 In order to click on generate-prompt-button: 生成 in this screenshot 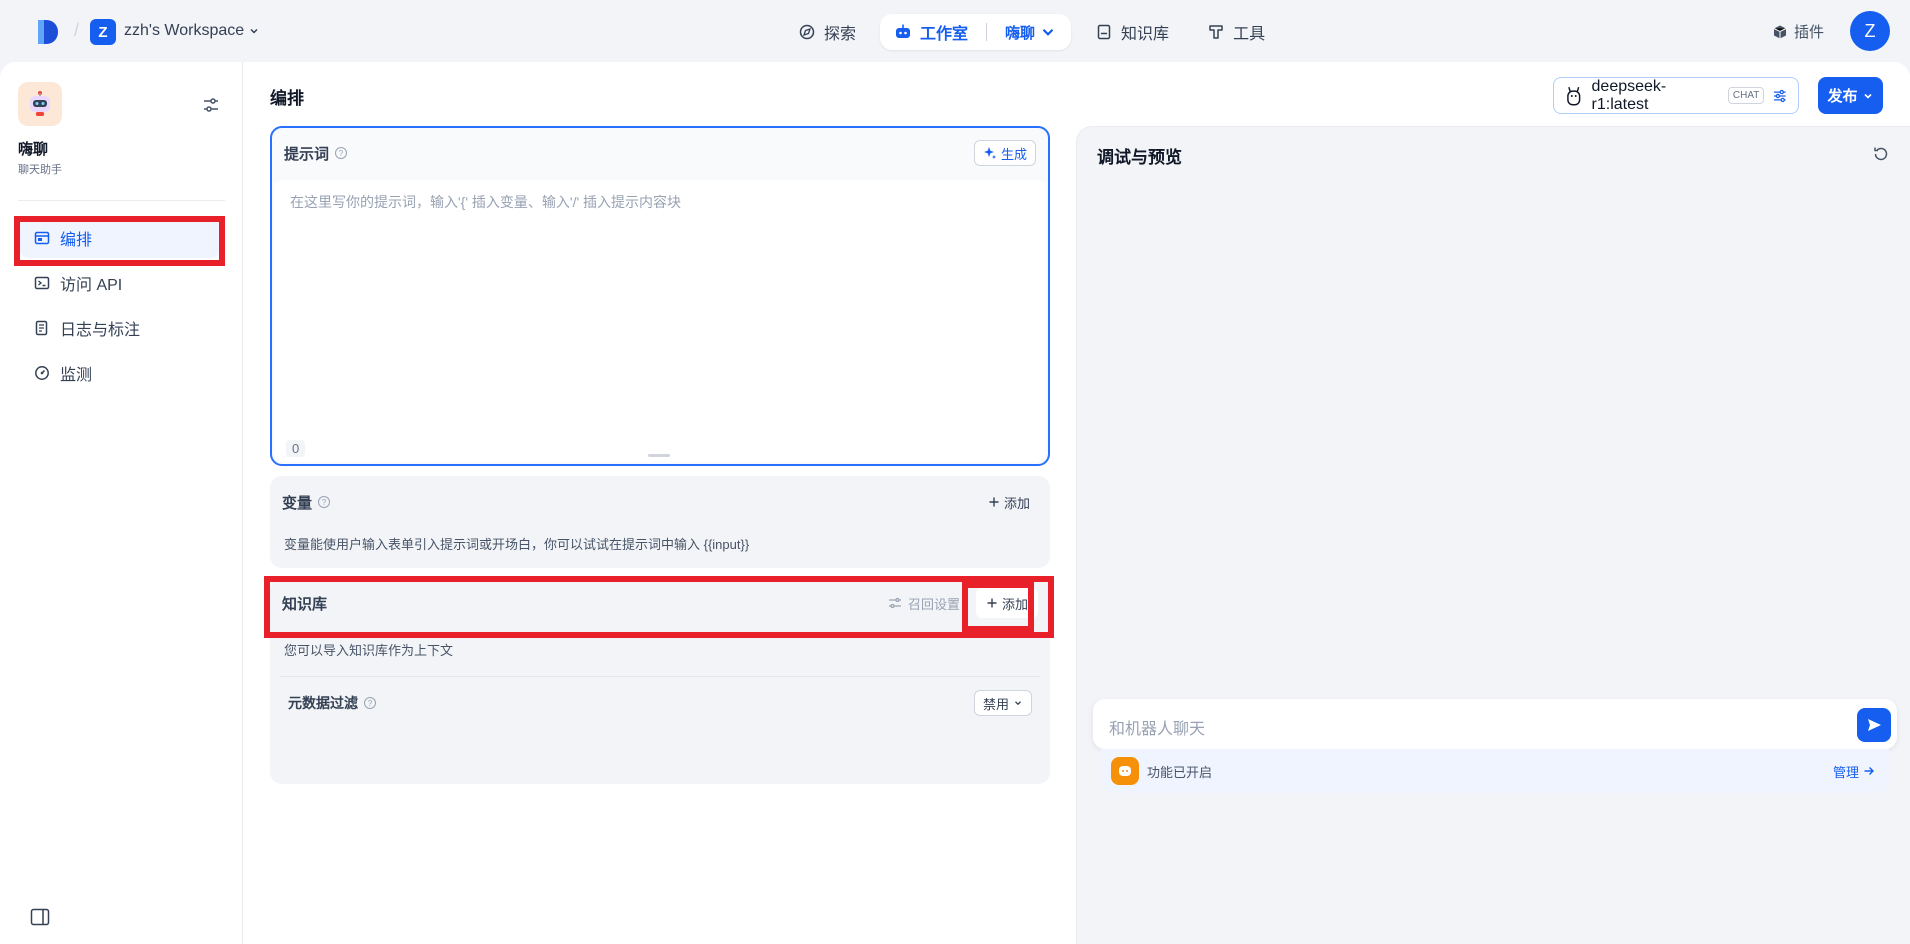, I will do `click(1004, 153)`.